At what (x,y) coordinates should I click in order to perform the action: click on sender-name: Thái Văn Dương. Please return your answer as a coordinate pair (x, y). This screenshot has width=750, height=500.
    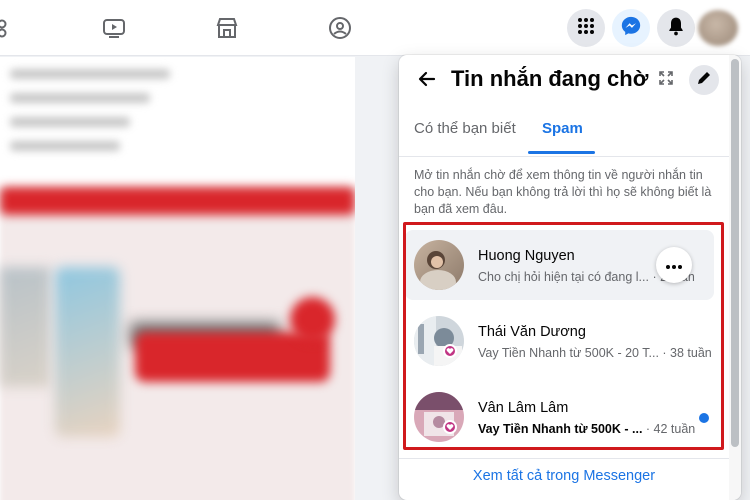
    Looking at the image, I should click on (532, 332).